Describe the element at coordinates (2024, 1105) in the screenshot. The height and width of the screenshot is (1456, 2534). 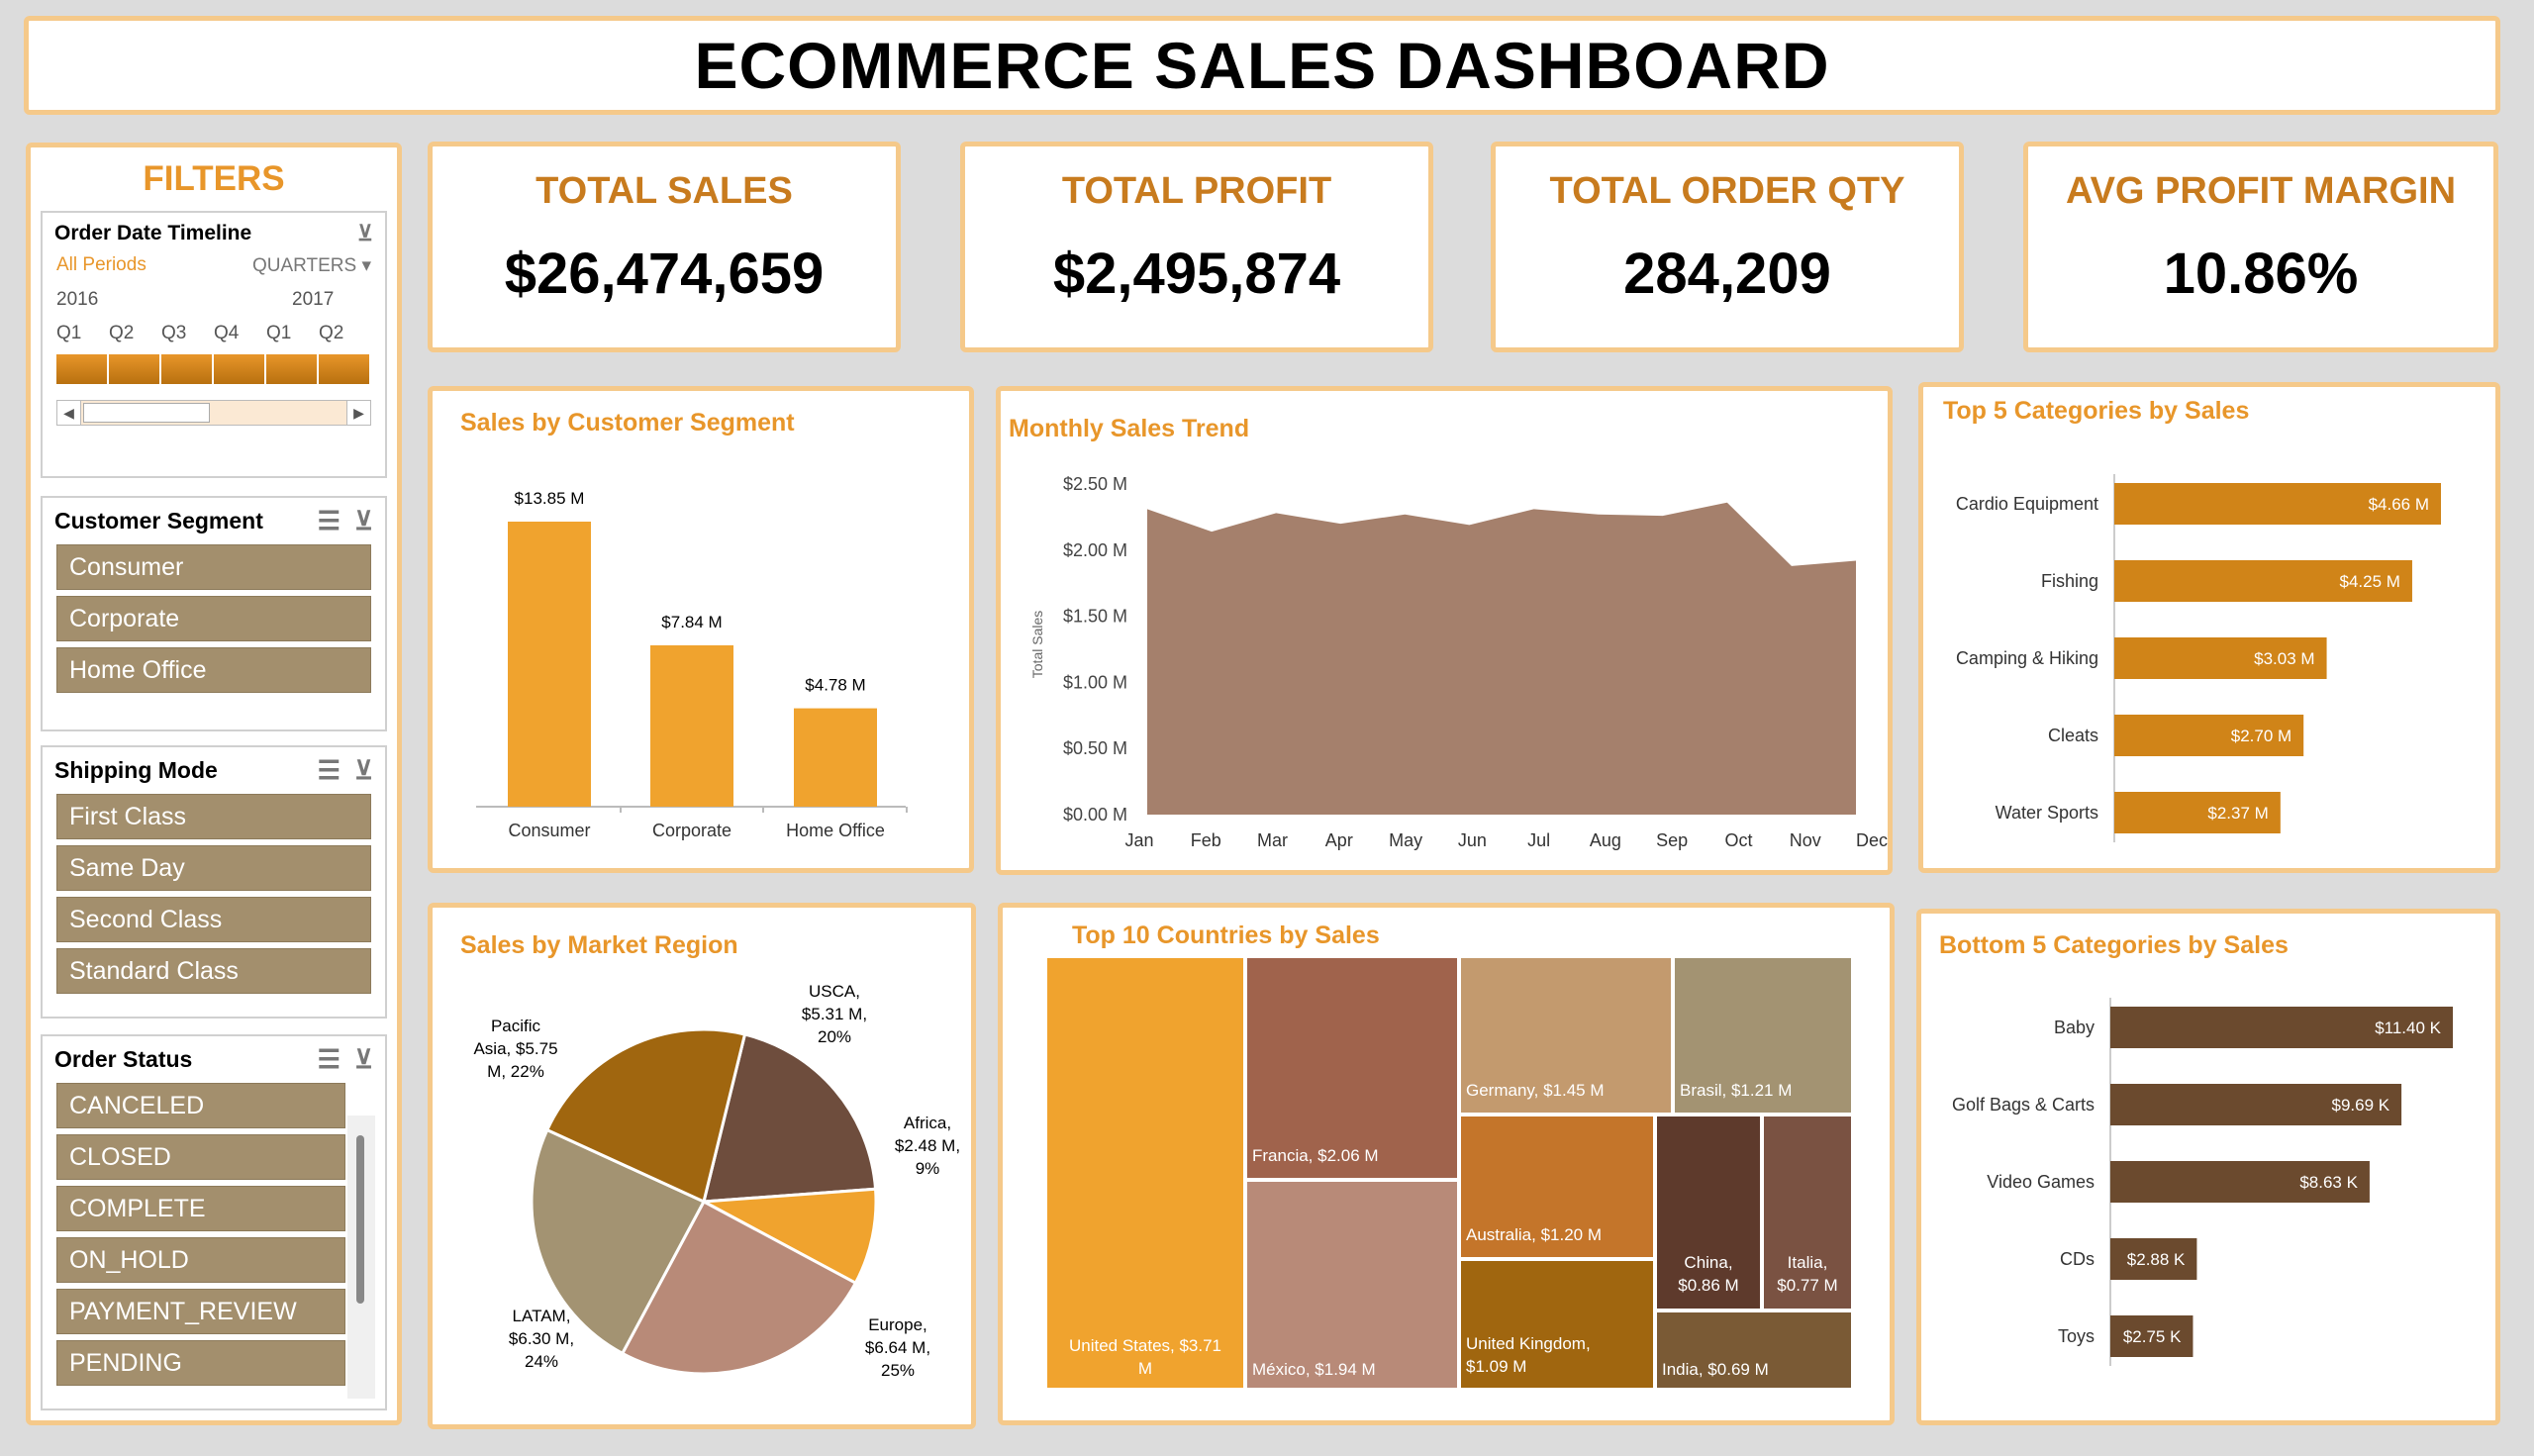
I see `category-label: Golf Bags & Carts` at that location.